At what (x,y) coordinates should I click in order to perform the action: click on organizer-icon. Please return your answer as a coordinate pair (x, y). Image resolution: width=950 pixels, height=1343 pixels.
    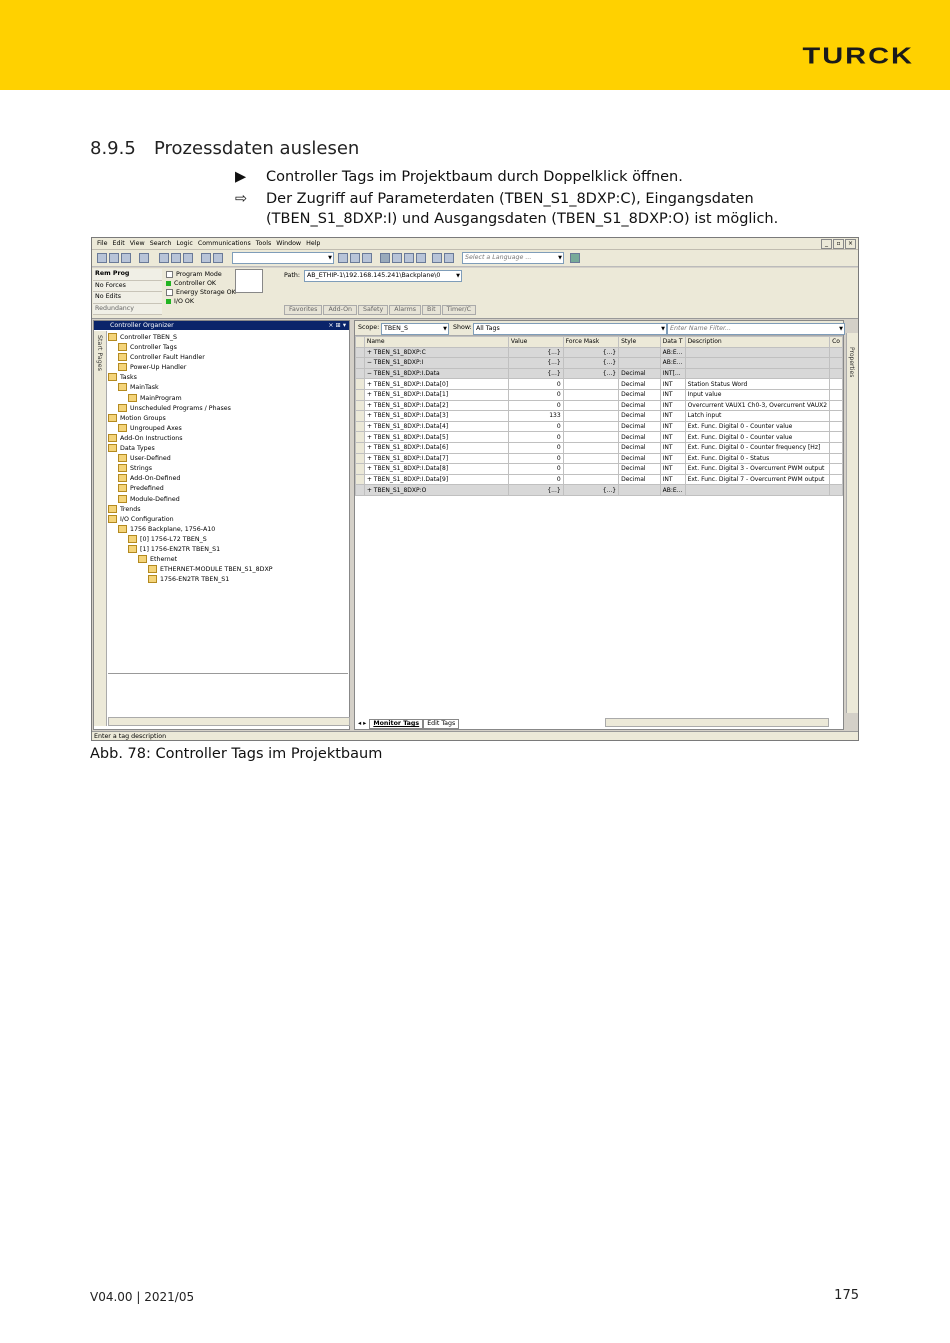
    Looking at the image, I should click on (385, 258).